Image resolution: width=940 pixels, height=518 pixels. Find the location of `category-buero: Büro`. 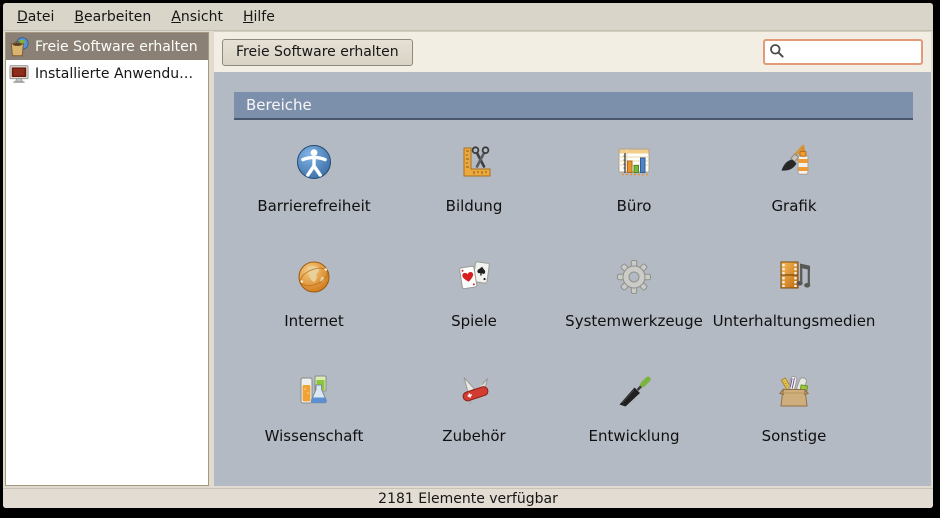

category-buero: Büro is located at coordinates (634, 178).